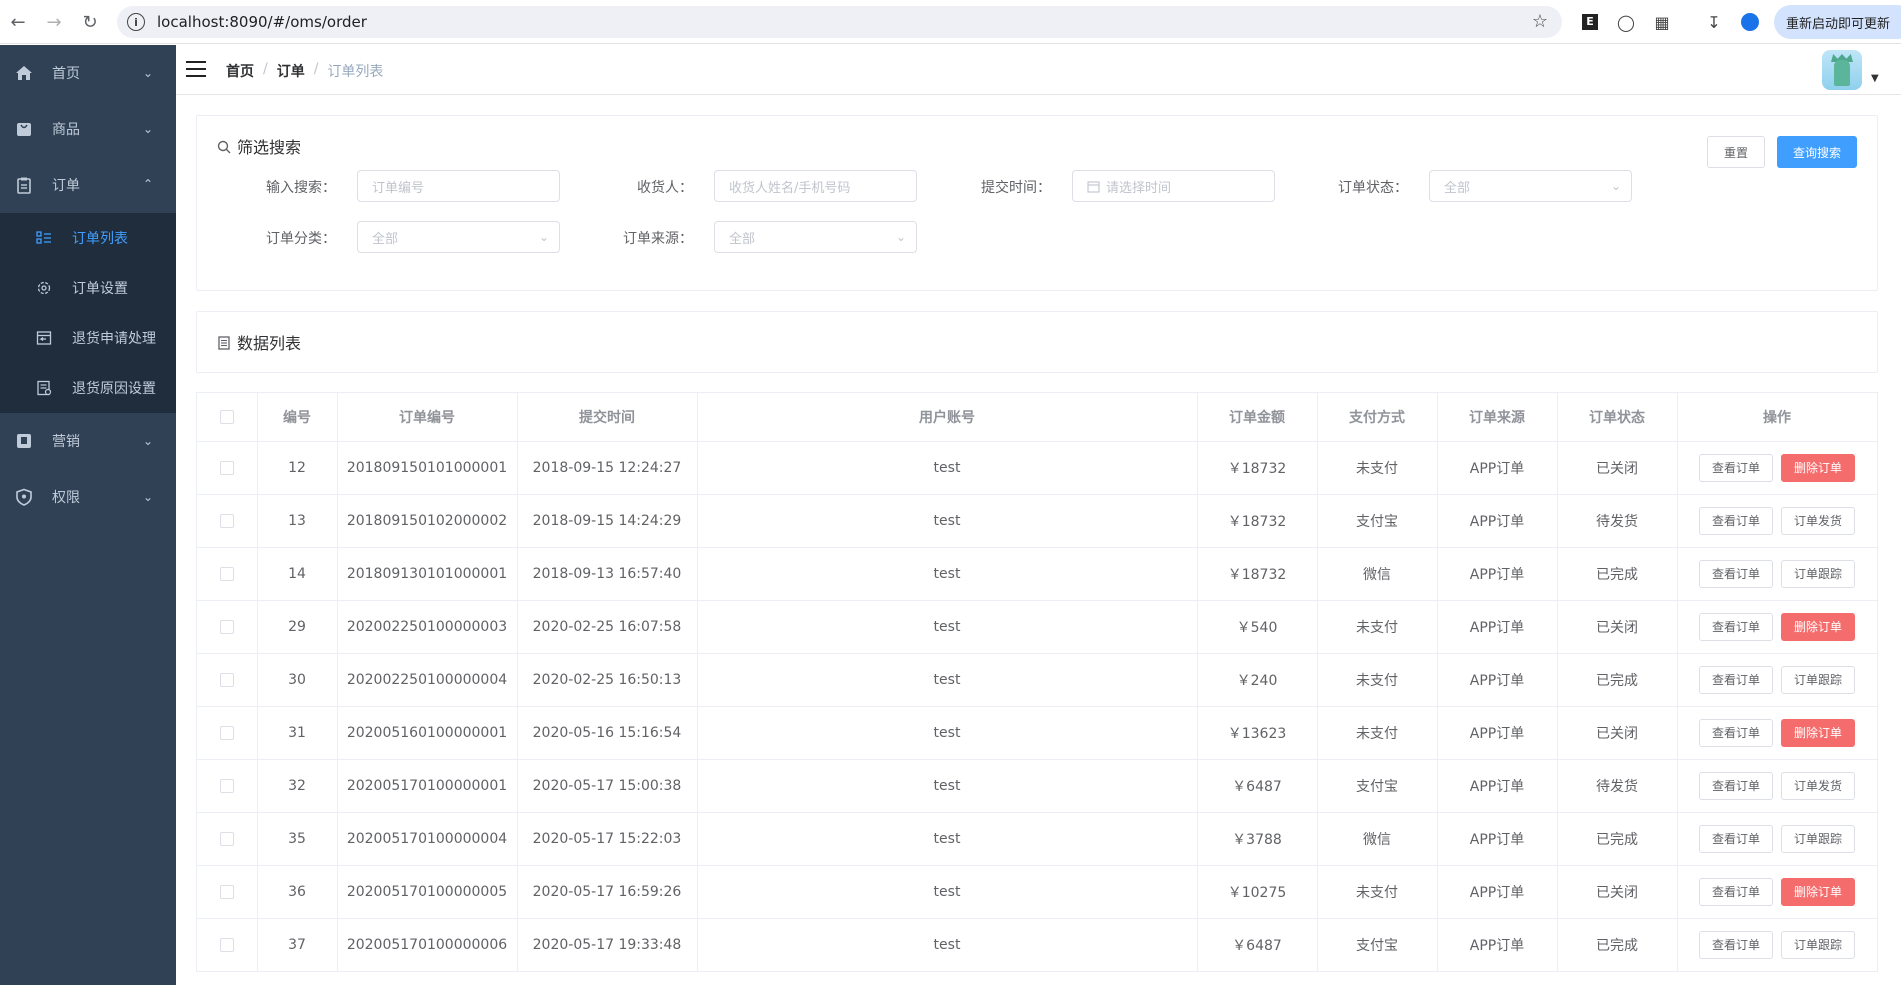  Describe the element at coordinates (114, 339) in the screenshot. I see `sidebar-item-label: 退货申请处理` at that location.